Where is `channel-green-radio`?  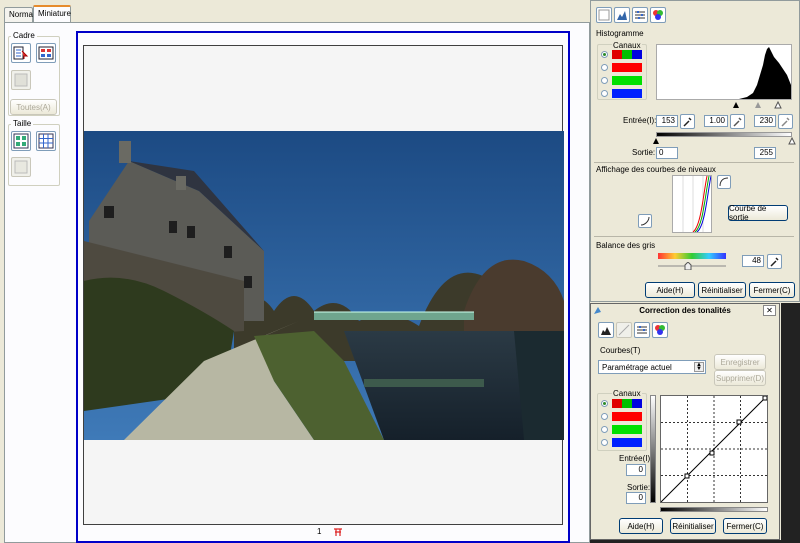
channel-green-radio is located at coordinates (604, 80).